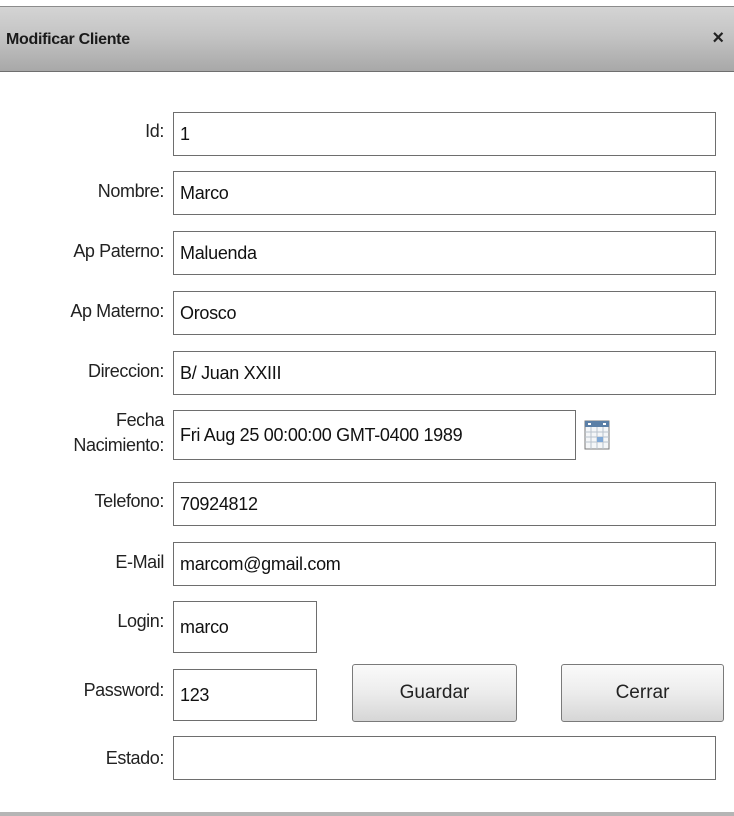 This screenshot has height=816, width=734. I want to click on ap-paterno-field, so click(444, 253).